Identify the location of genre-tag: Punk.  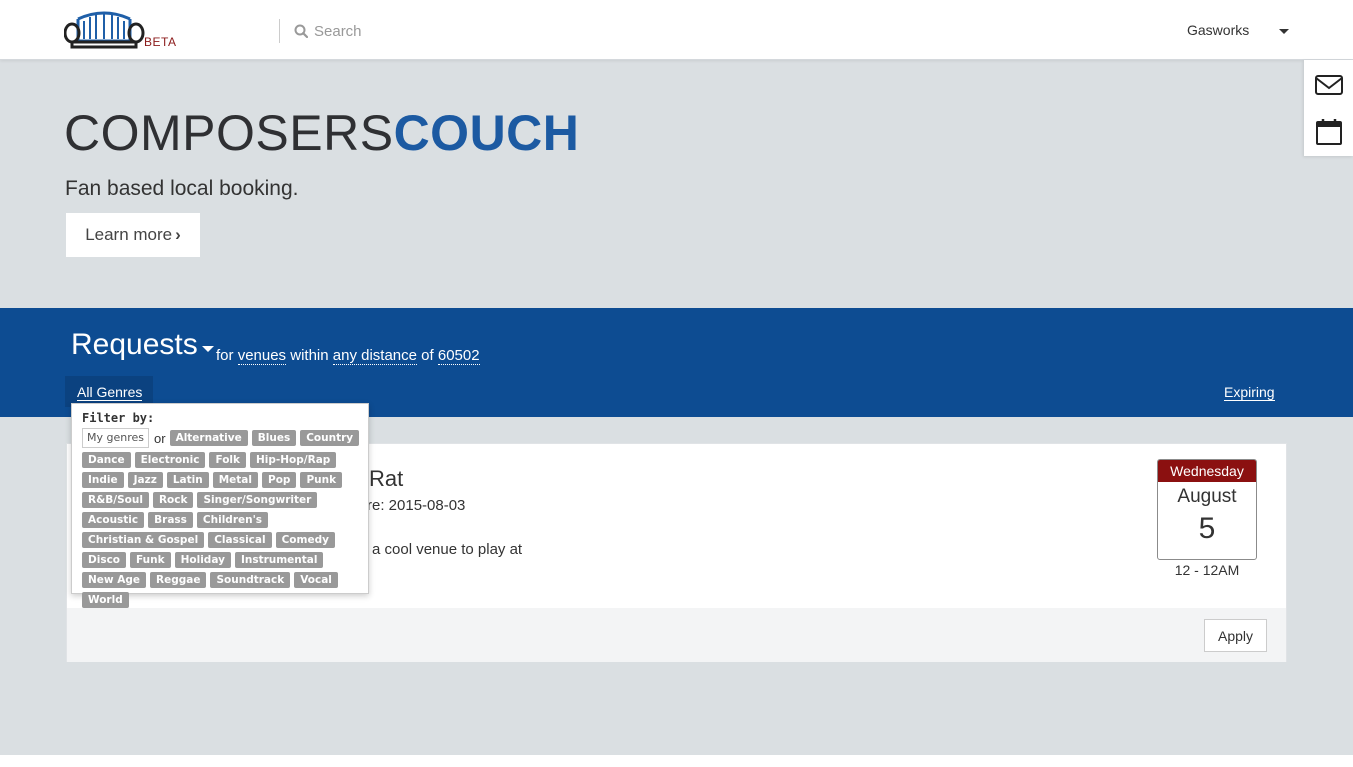
(321, 480).